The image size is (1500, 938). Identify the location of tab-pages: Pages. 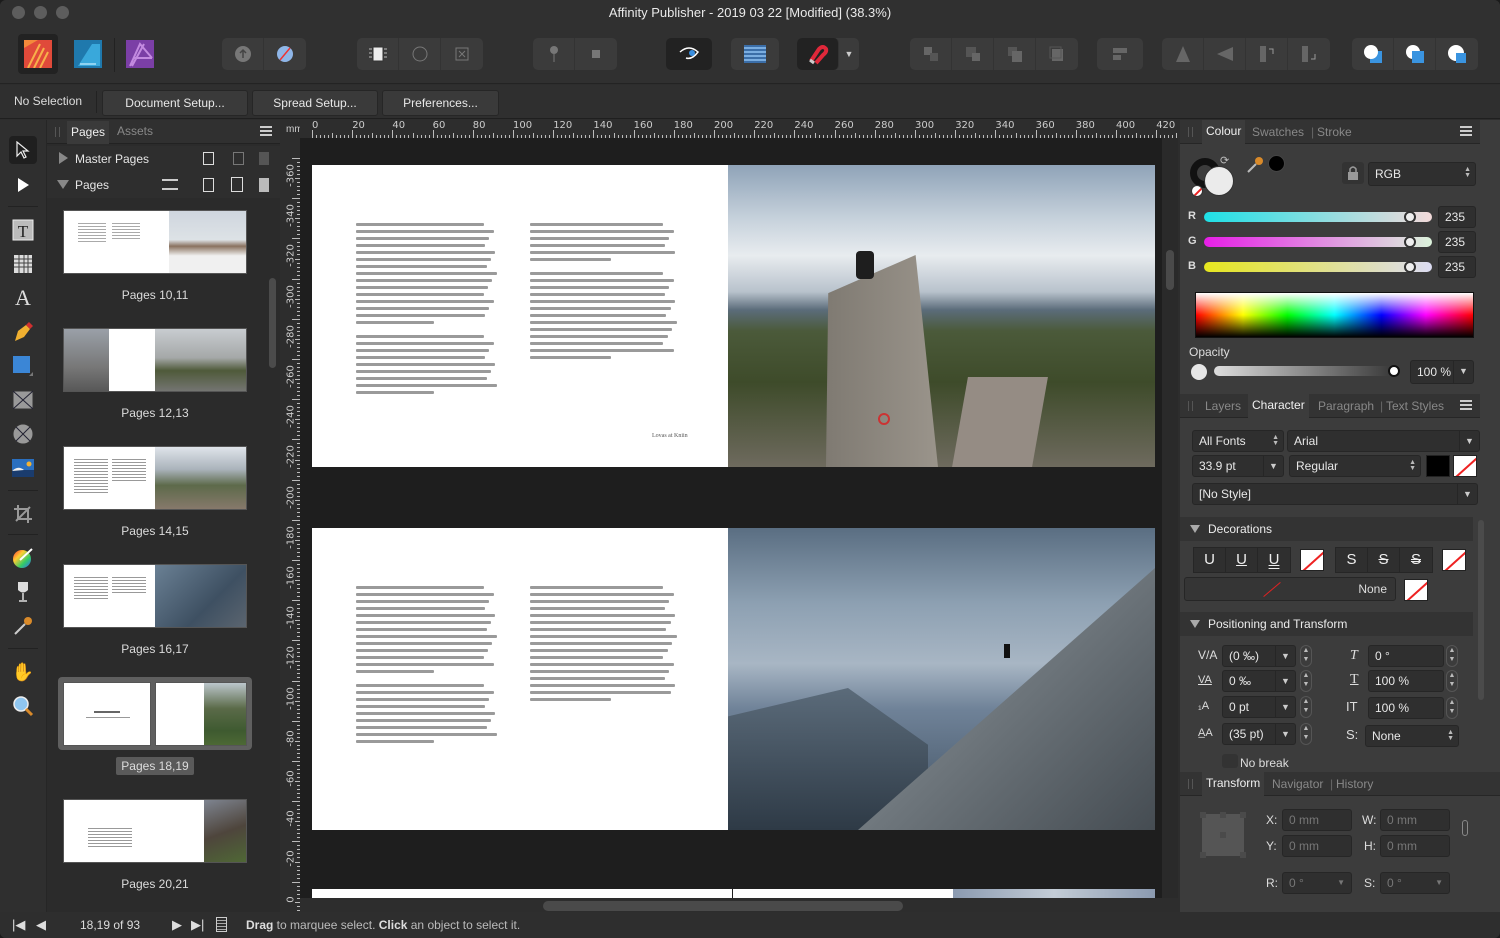
(88, 132).